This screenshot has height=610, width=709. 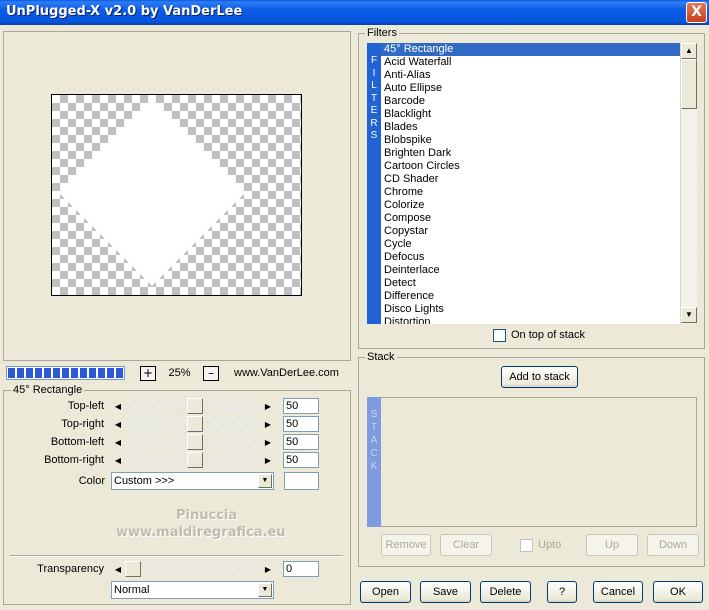 What do you see at coordinates (499, 335) in the screenshot?
I see `on-top-checkbox` at bounding box center [499, 335].